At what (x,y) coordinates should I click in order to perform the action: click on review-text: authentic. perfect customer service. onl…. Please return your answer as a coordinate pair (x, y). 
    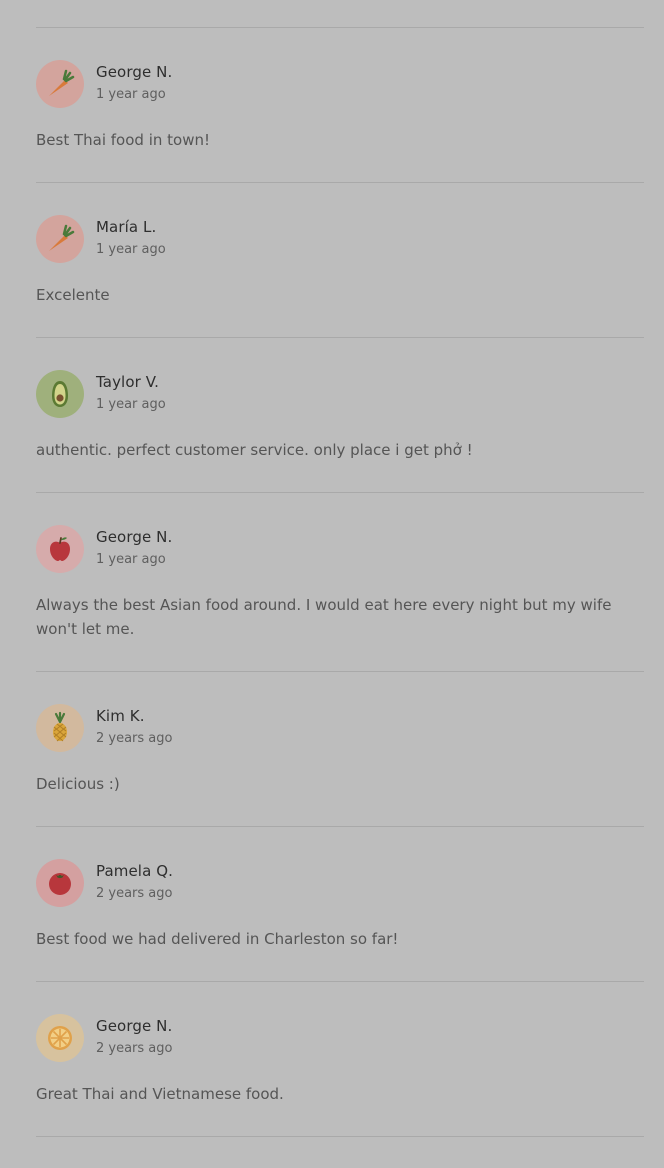
    Looking at the image, I should click on (254, 450).